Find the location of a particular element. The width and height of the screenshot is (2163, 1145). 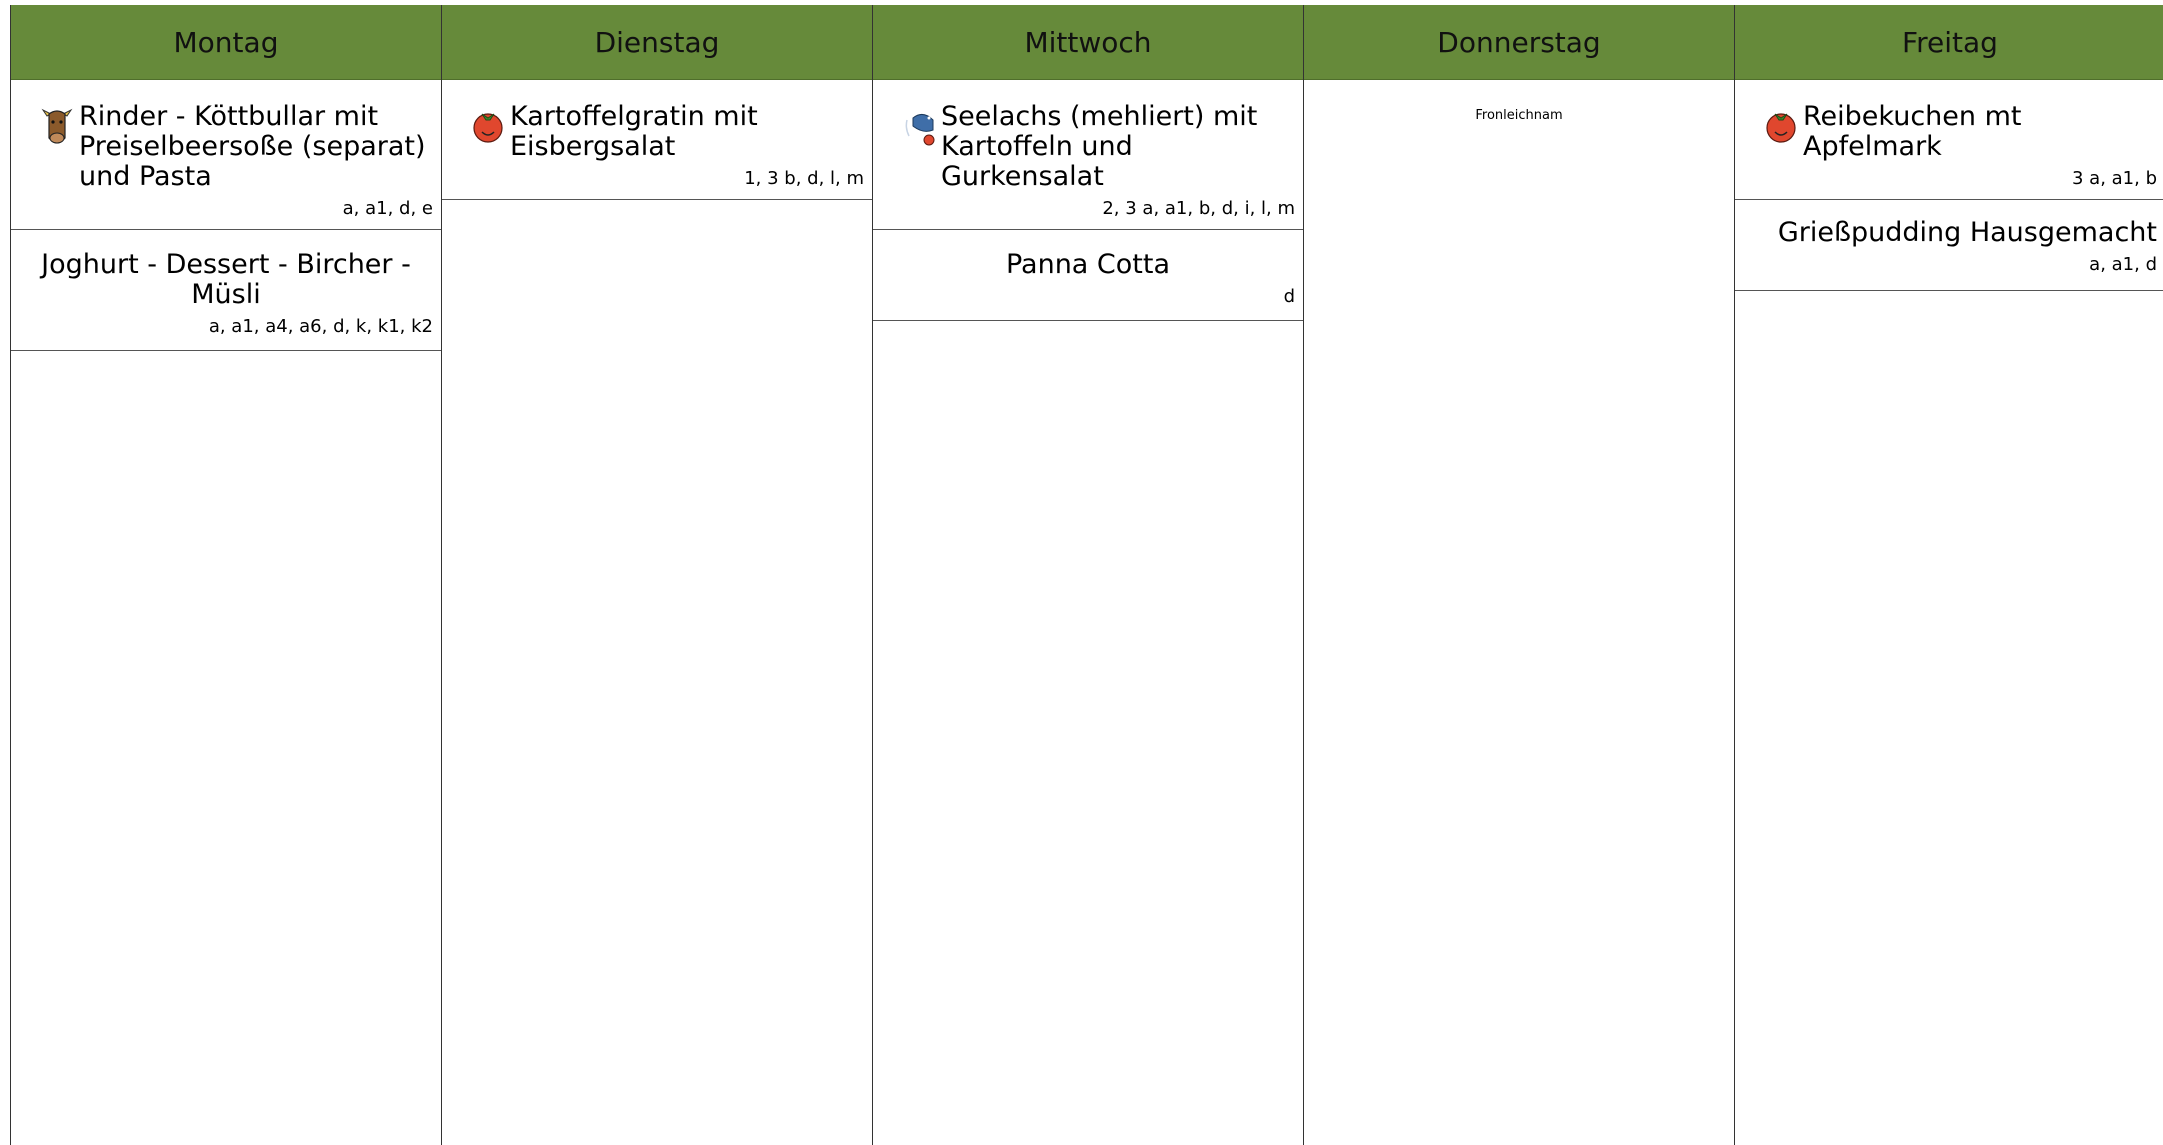

meal-card: Panna Cotta d is located at coordinates (1088, 275).